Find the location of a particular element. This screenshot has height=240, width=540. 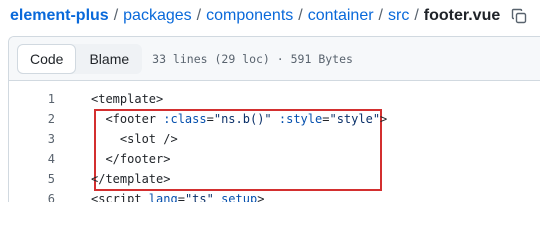

view-toggle: Code Blame is located at coordinates (80, 58).